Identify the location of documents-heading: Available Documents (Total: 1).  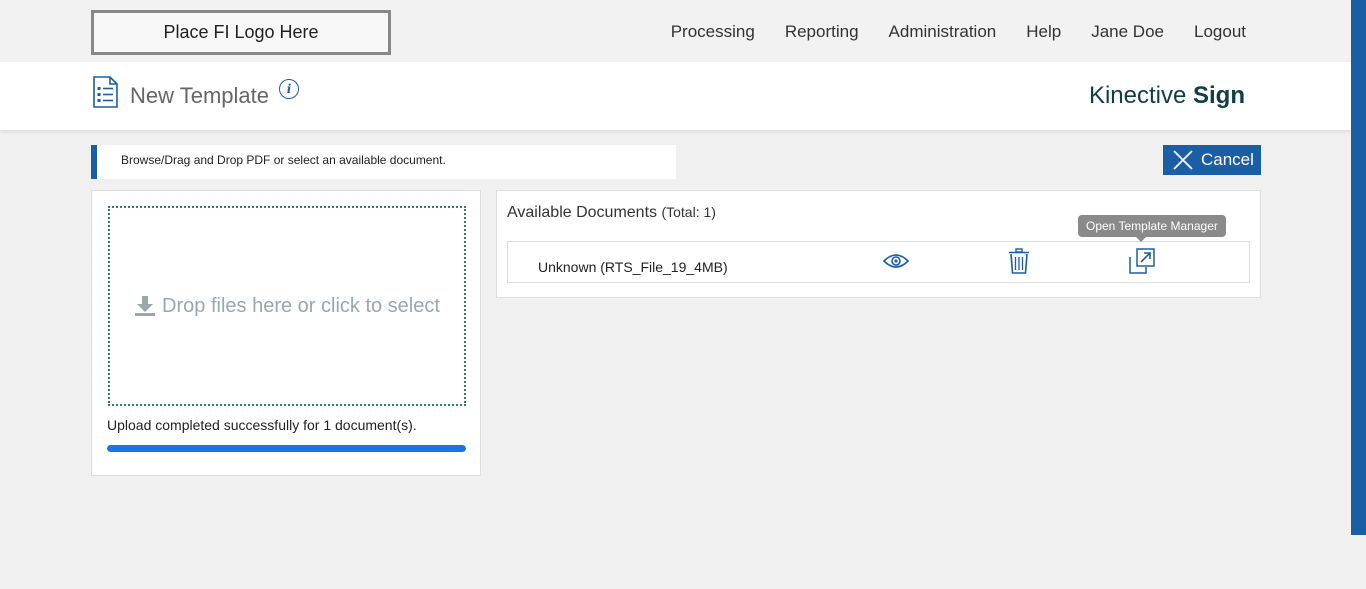
(611, 213).